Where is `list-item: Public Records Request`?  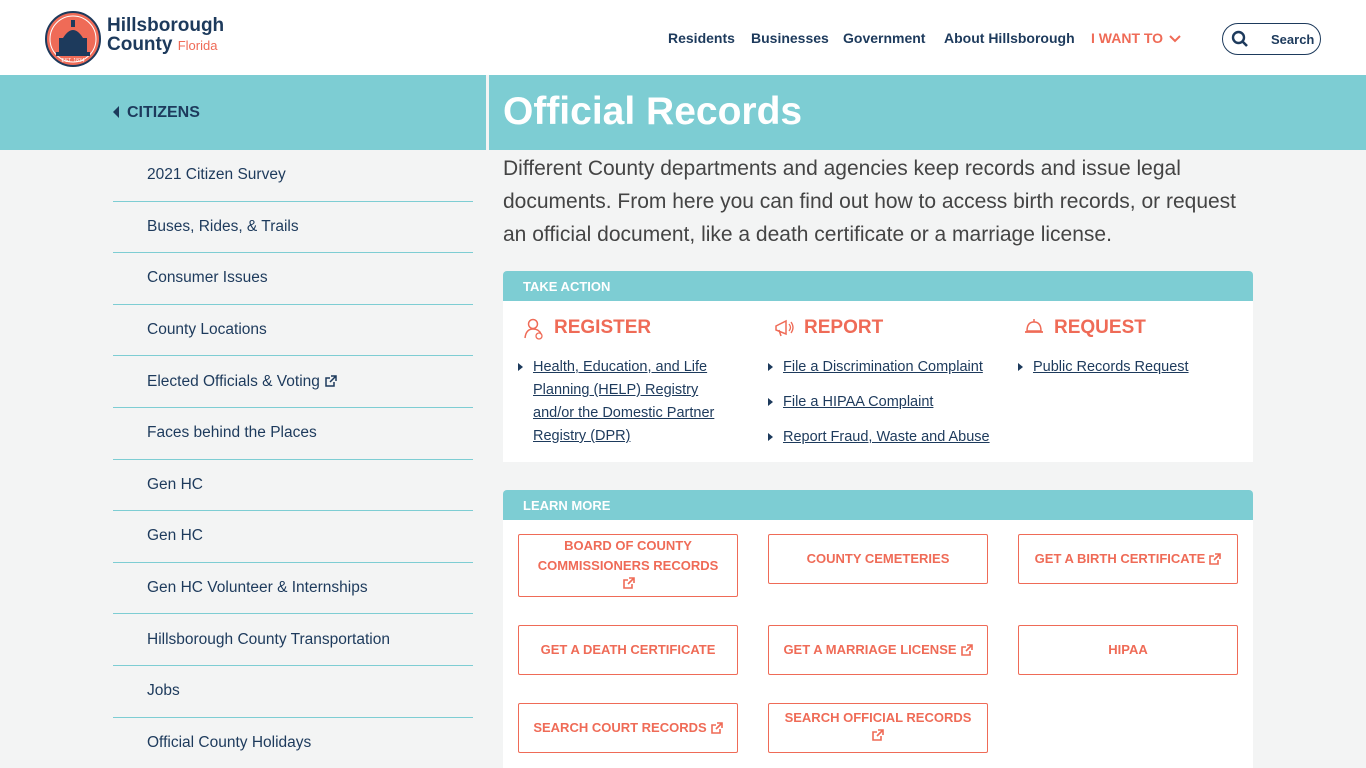 list-item: Public Records Request is located at coordinates (1130, 367).